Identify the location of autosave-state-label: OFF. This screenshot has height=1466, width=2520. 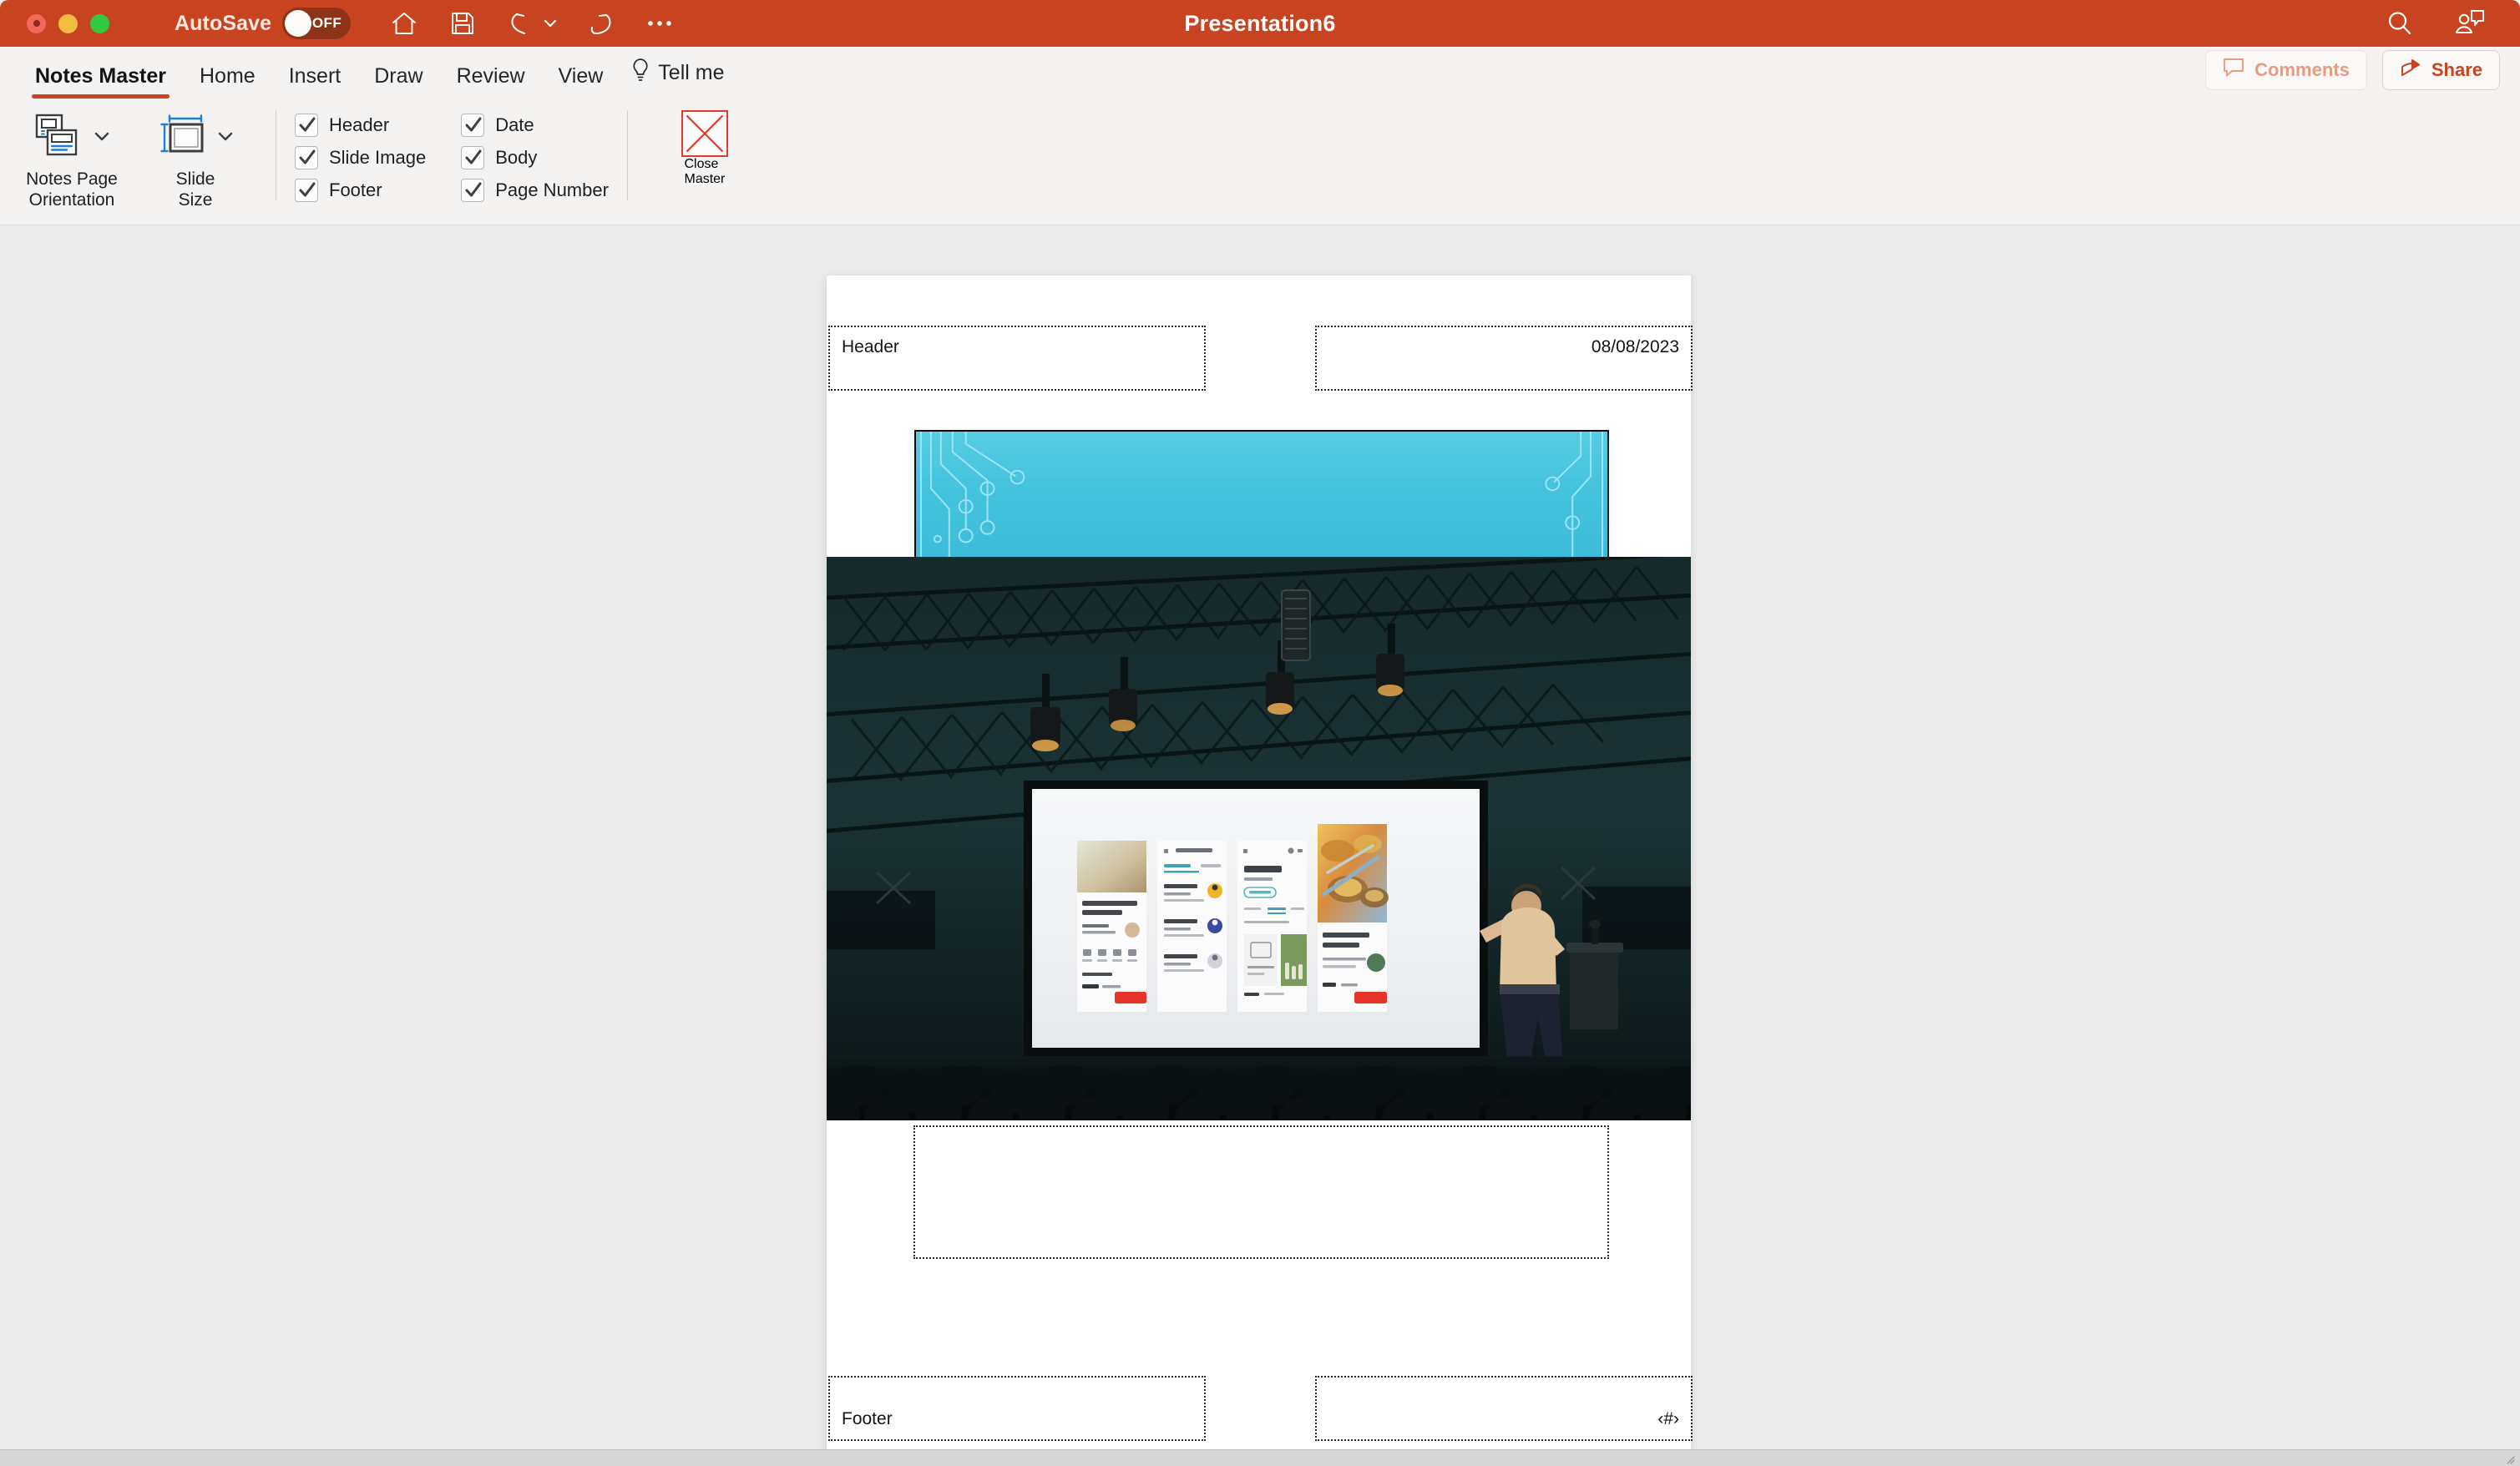
(326, 23).